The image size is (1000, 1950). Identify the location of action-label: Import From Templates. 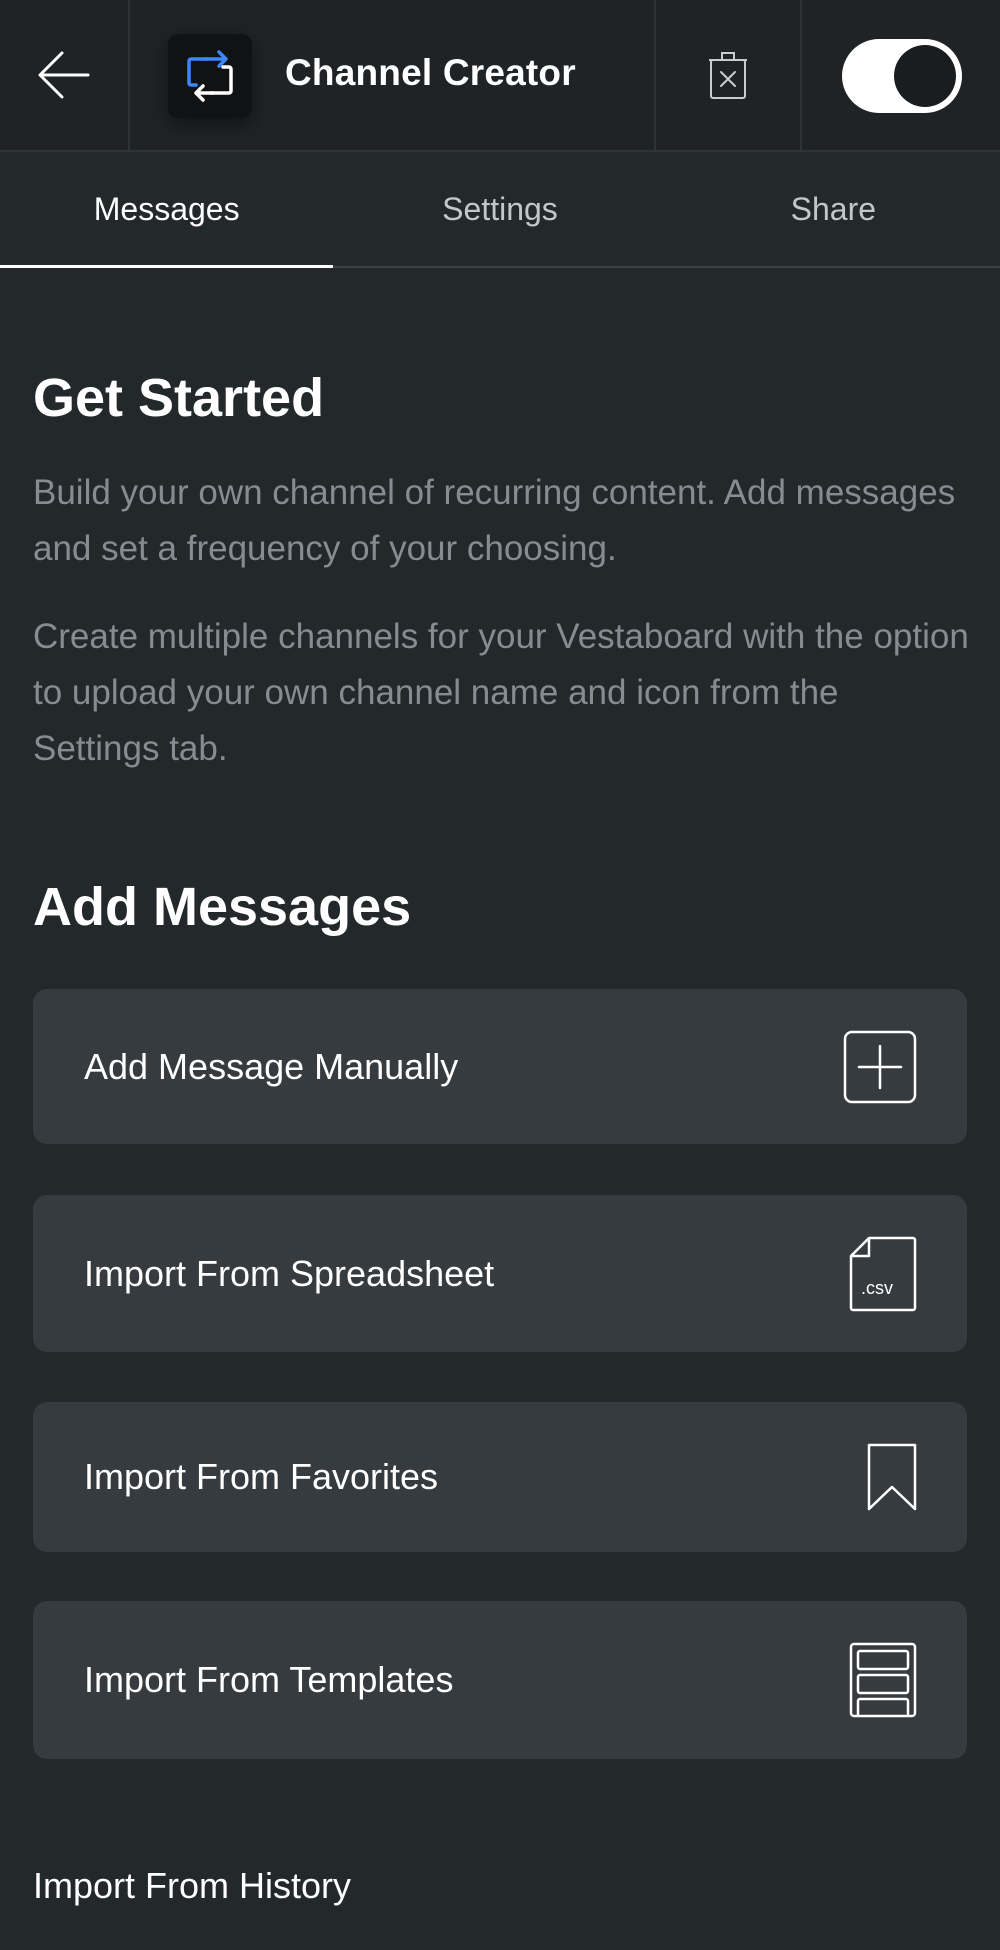
(269, 1679).